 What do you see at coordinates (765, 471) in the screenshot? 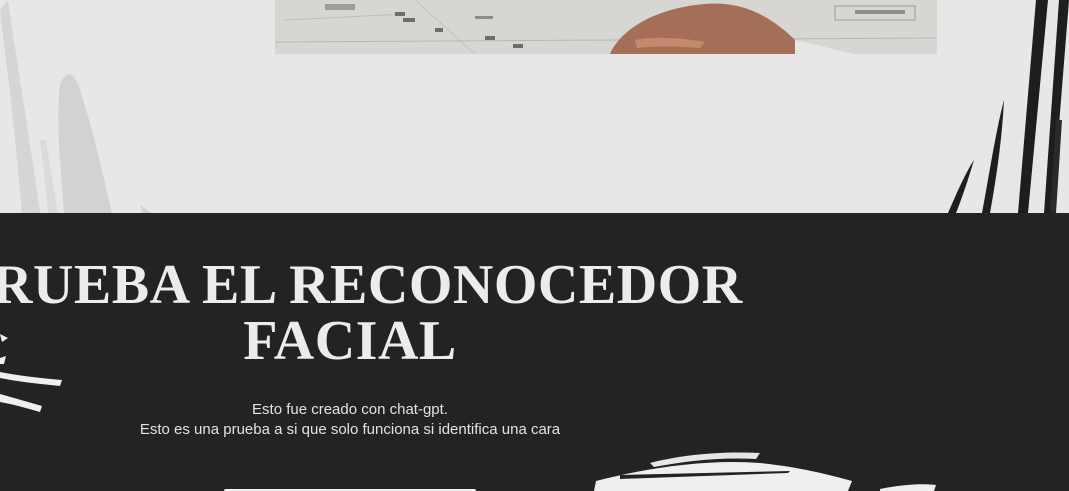
I see `white-brush-stroke-bottom` at bounding box center [765, 471].